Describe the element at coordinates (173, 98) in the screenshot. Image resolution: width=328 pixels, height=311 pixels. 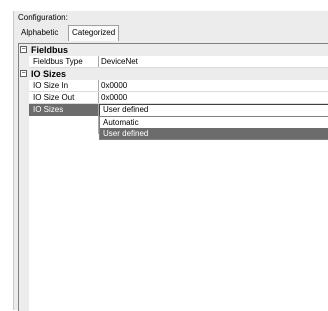
I see `property-row-io-size-out: IO Size Out 0x0000` at that location.